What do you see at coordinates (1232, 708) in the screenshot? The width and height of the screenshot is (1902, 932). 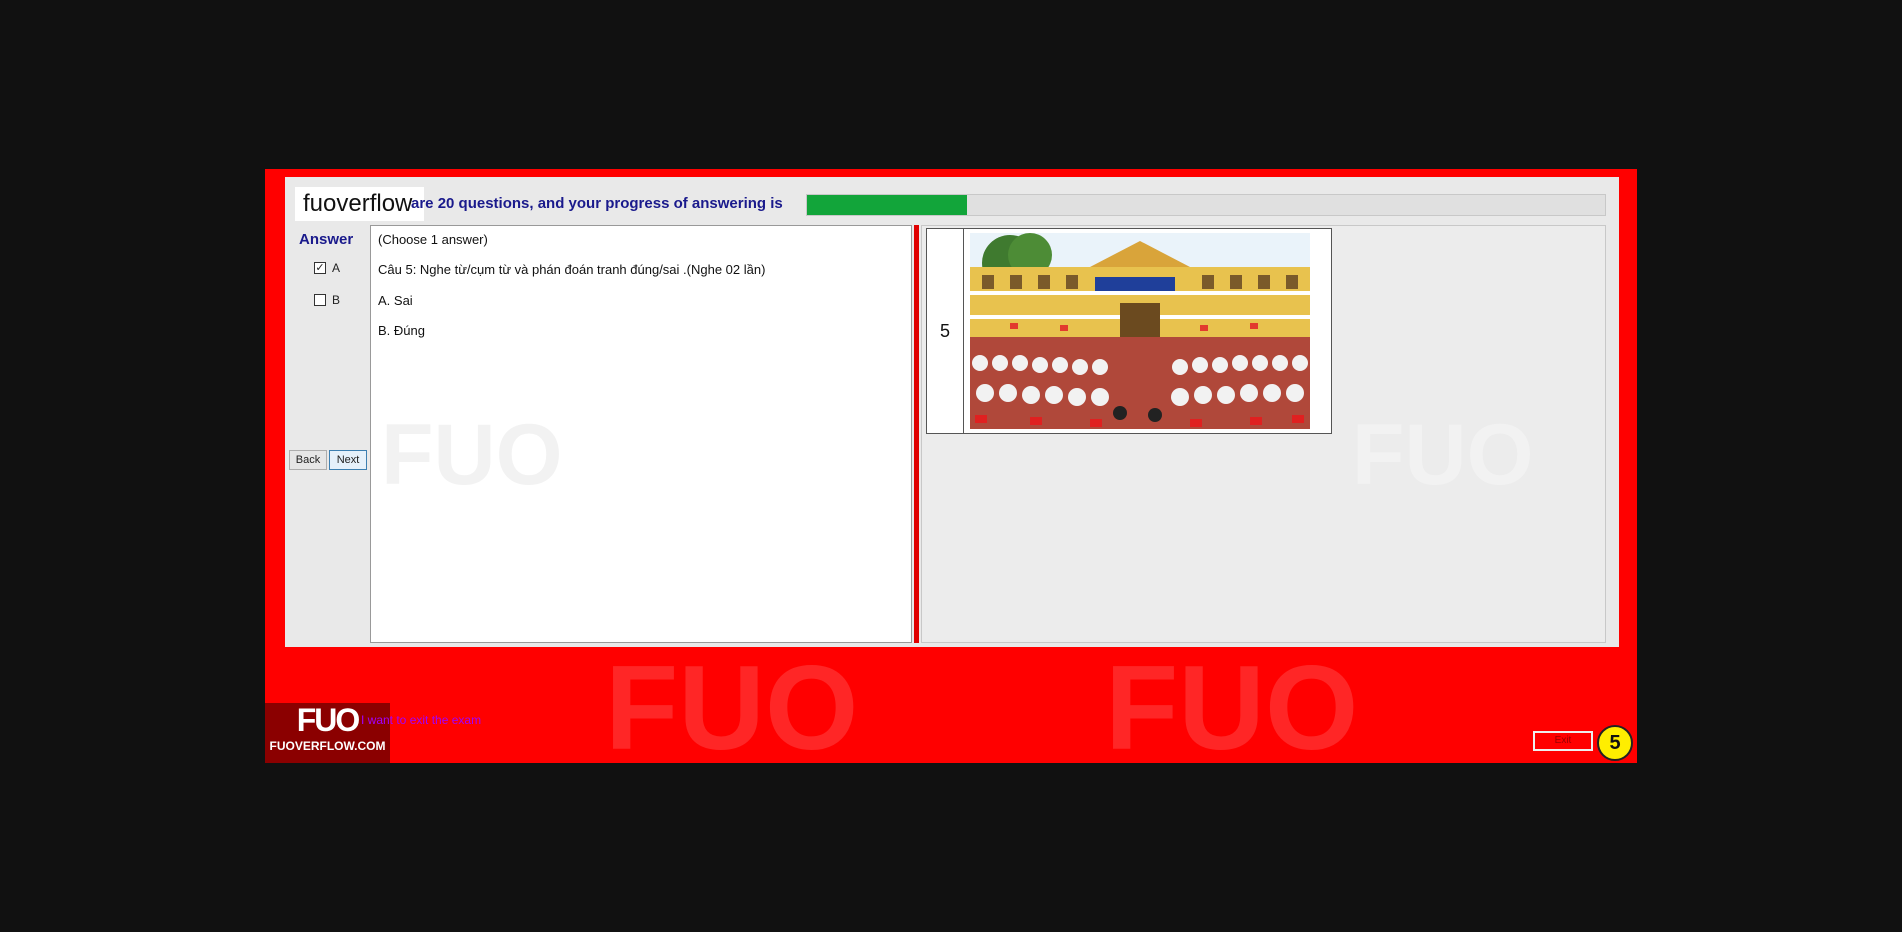 I see `watermark-red-2: FUO` at bounding box center [1232, 708].